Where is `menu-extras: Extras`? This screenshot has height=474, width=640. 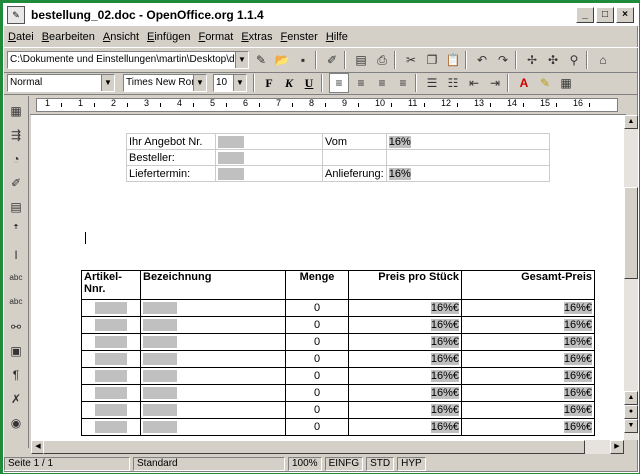 menu-extras: Extras is located at coordinates (256, 37).